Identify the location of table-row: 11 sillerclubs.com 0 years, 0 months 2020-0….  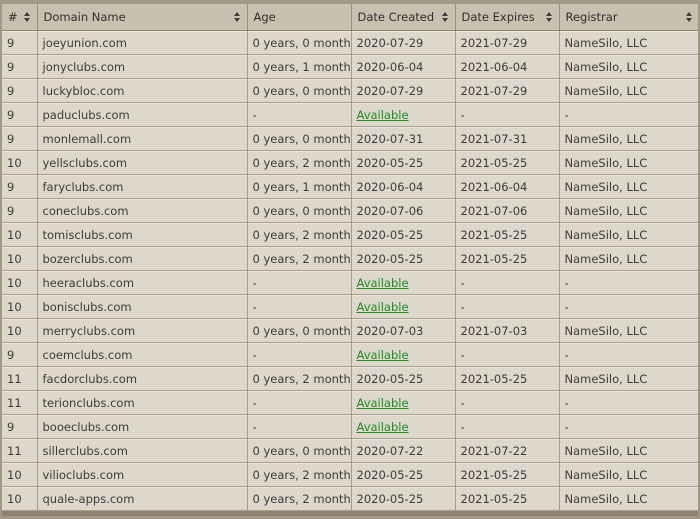
(350, 450).